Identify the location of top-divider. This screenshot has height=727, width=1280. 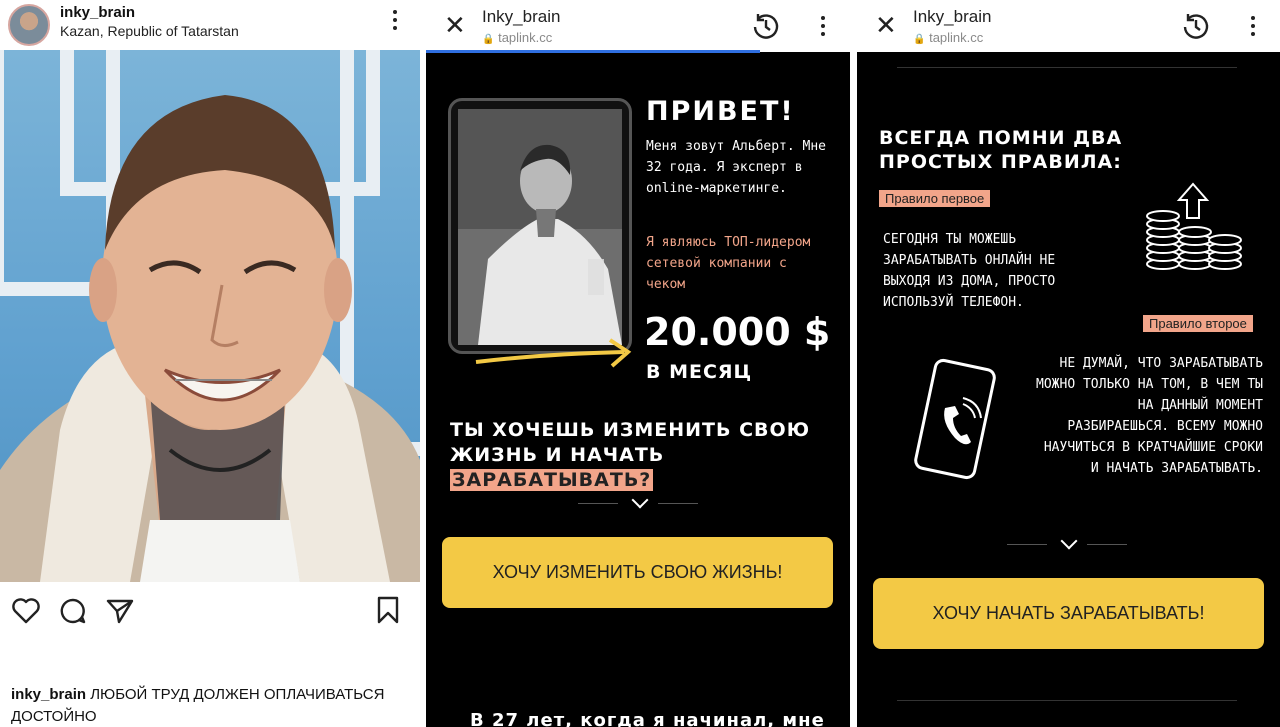
(1067, 67).